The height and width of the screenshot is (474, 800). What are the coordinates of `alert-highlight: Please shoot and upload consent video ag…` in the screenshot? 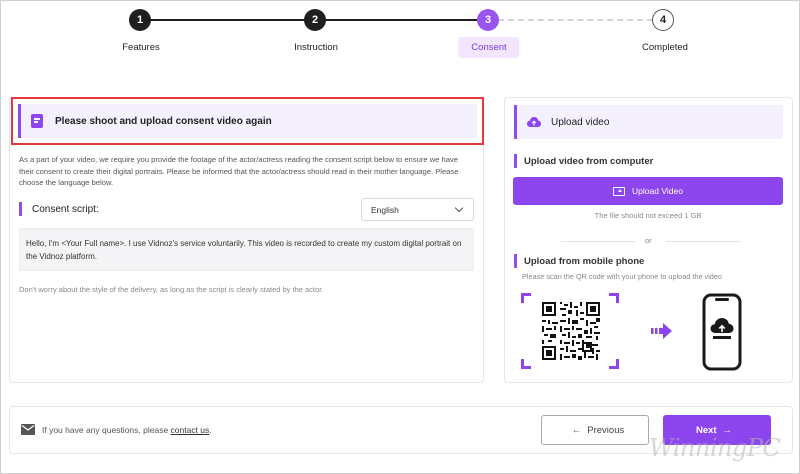 It's located at (247, 121).